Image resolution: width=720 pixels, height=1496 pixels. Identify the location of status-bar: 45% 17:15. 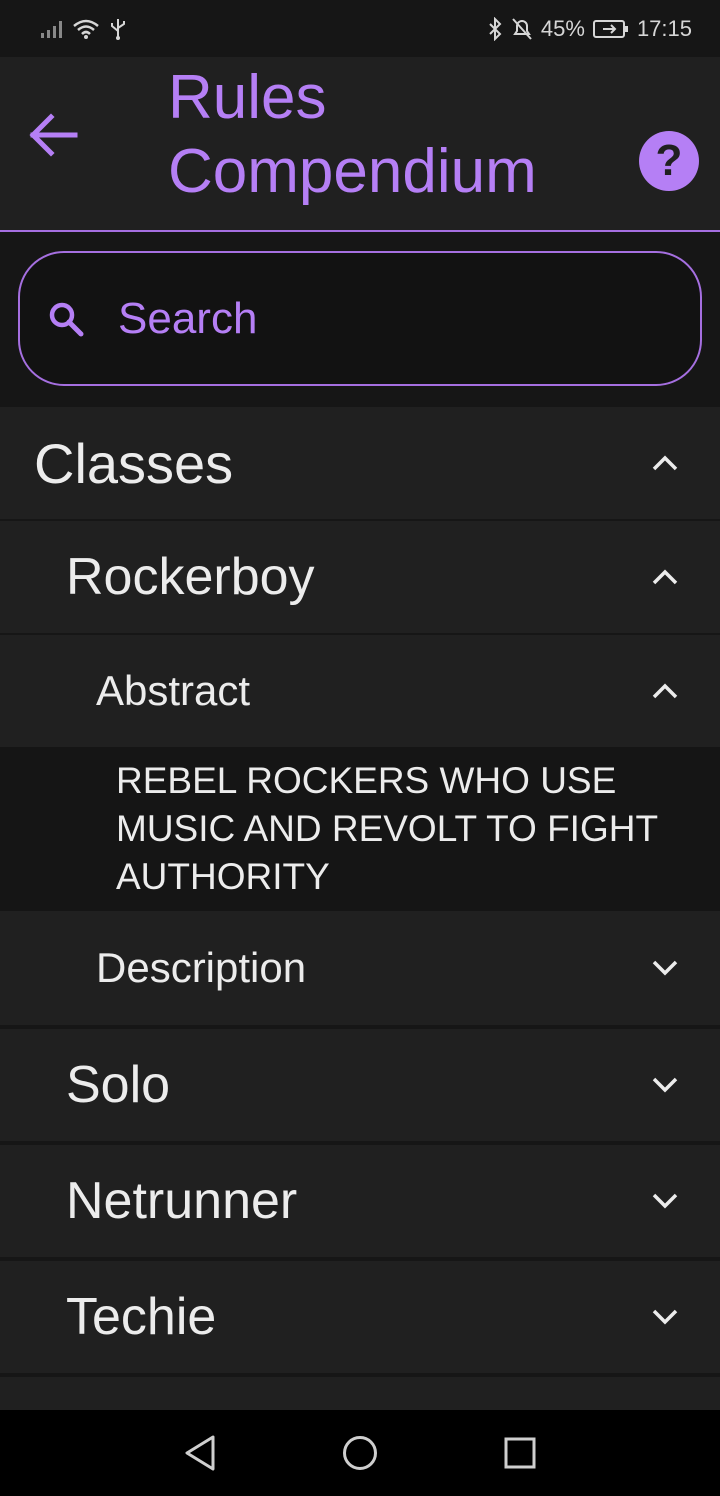
(360, 28).